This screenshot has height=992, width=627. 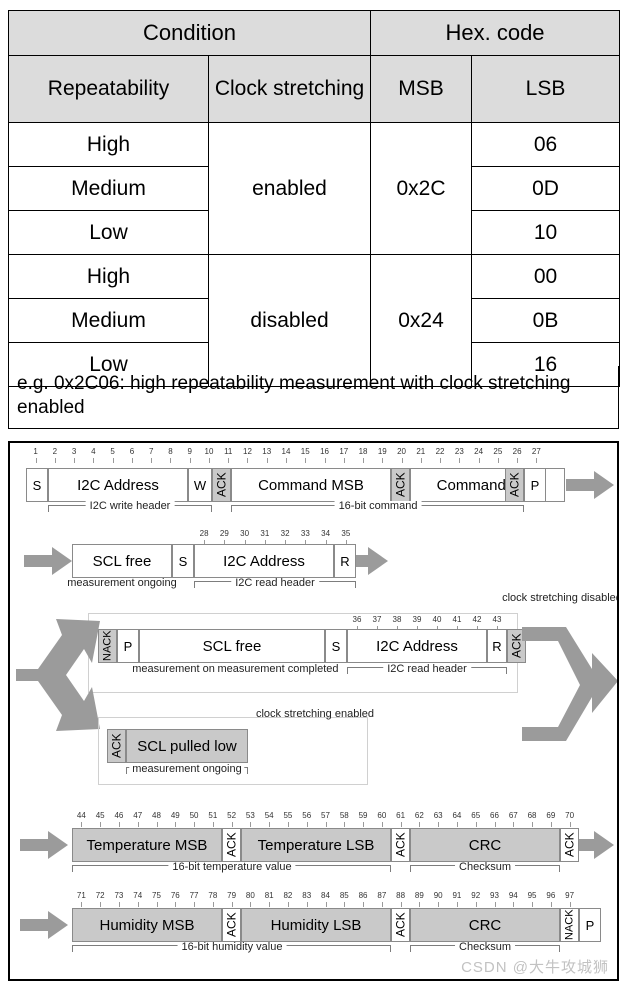 What do you see at coordinates (336, 646) in the screenshot?
I see `block-start: S` at bounding box center [336, 646].